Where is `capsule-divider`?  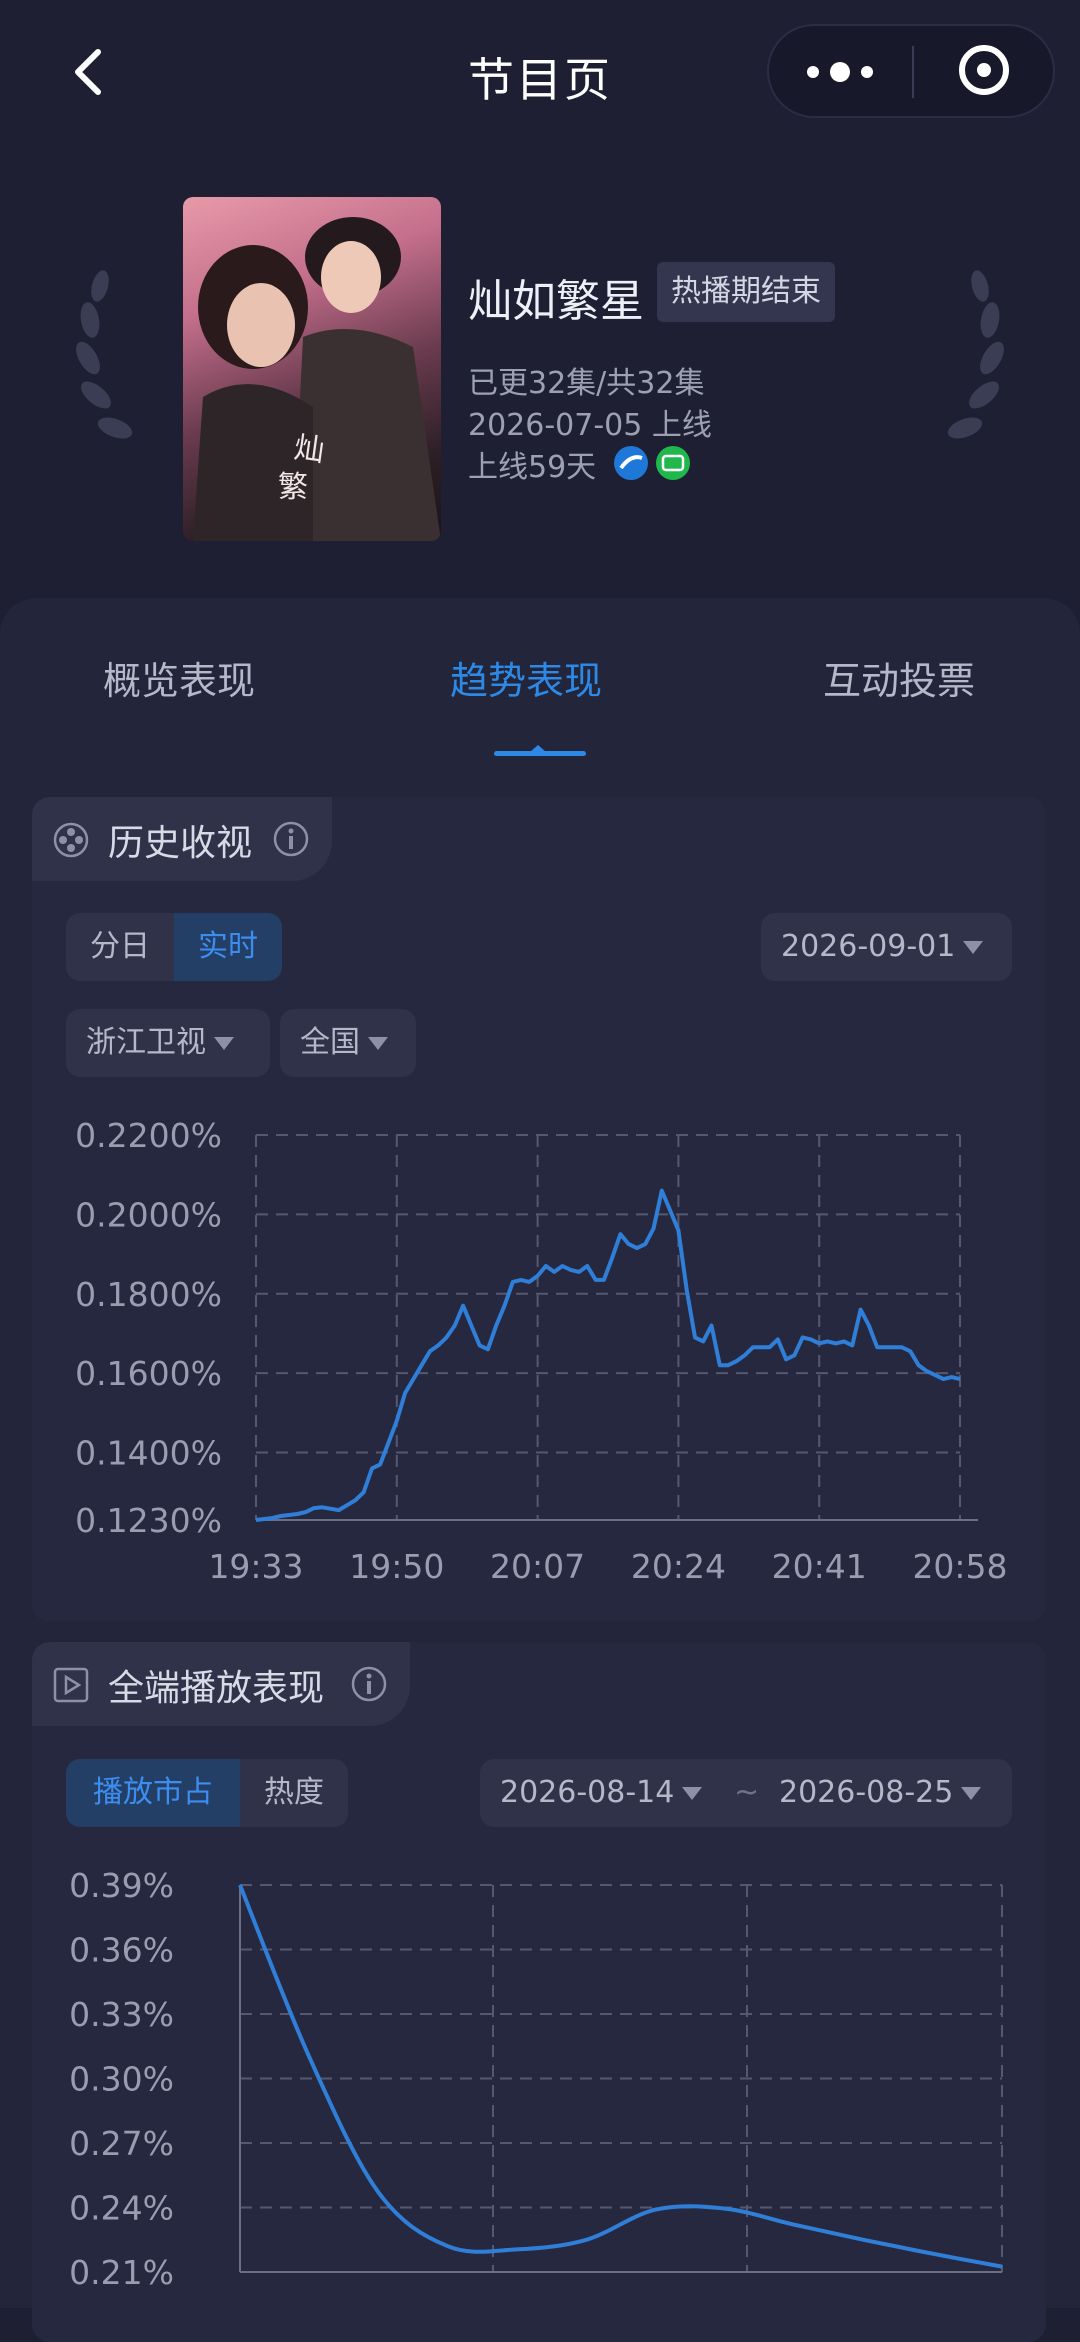 capsule-divider is located at coordinates (913, 72).